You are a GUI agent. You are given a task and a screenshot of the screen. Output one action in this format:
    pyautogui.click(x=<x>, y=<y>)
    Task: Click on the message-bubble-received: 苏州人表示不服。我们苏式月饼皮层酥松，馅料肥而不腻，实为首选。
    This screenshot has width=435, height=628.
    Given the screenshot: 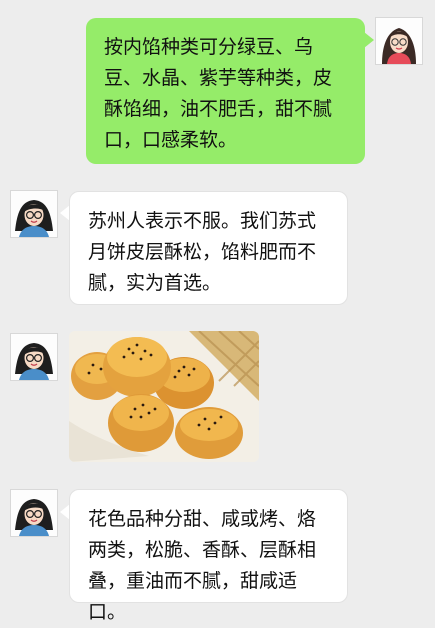 What is the action you would take?
    pyautogui.click(x=208, y=248)
    